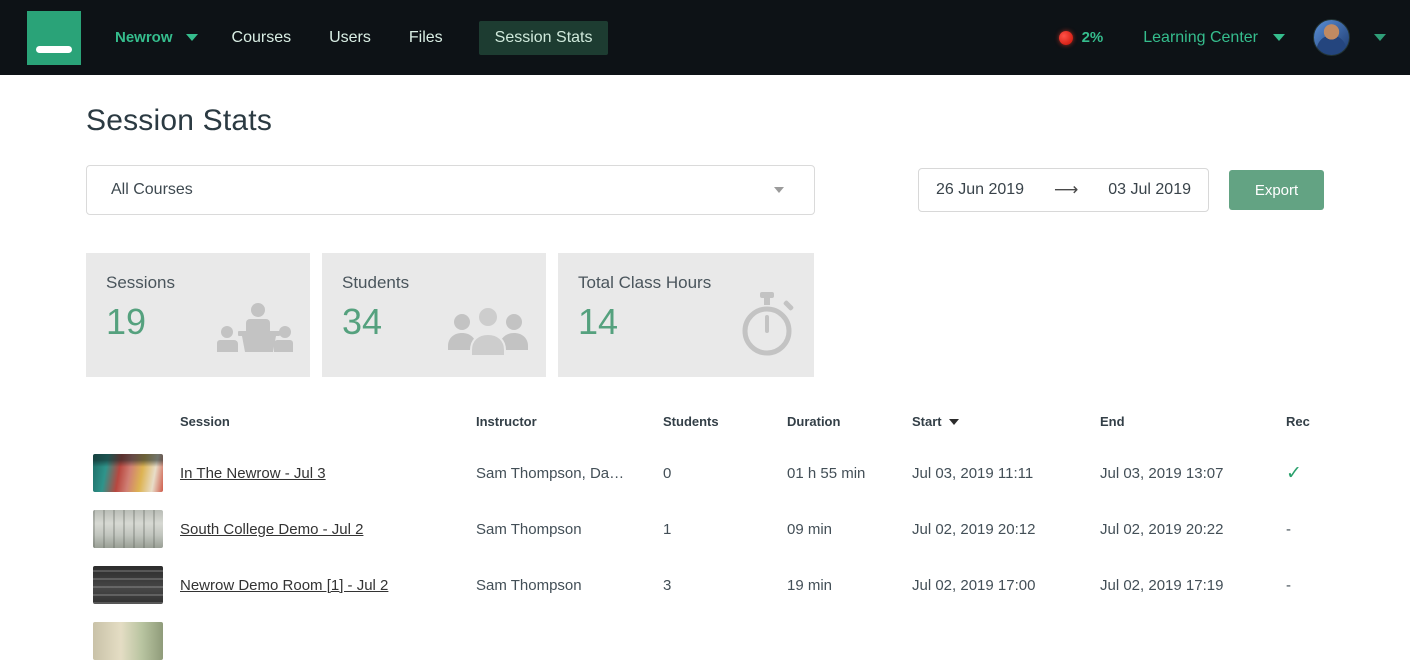 The height and width of the screenshot is (669, 1410). I want to click on duration-cell: 19 min, so click(810, 585).